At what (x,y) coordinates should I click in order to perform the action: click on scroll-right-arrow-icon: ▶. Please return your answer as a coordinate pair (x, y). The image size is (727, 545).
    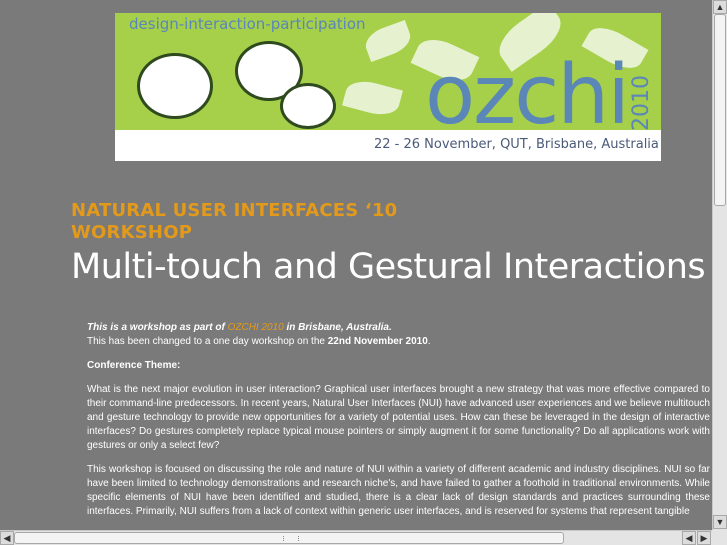
    Looking at the image, I should click on (704, 538).